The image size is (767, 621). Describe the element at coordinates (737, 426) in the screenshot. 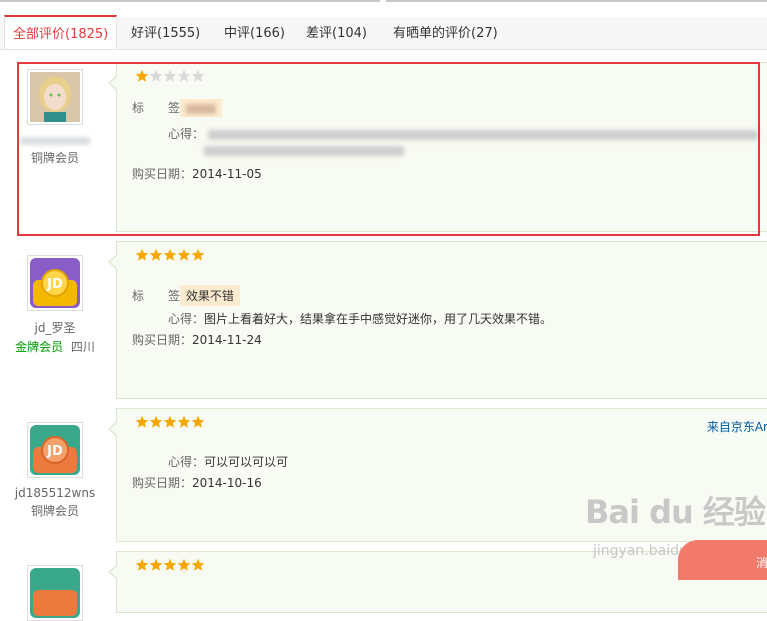

I see `review-source-link: 来自京东Ar` at that location.